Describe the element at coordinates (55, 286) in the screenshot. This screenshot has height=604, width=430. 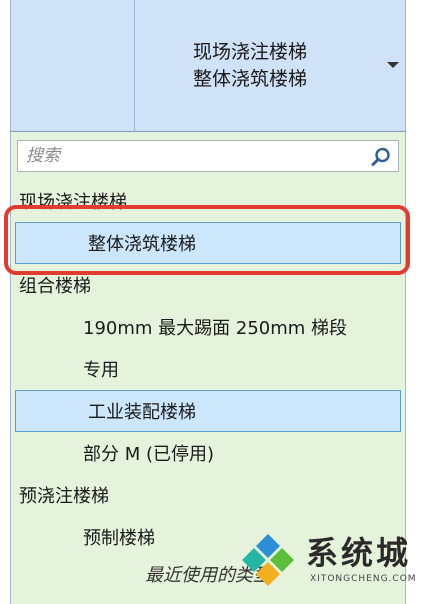
I see `group-assembled-stair: 组合楼梯` at that location.